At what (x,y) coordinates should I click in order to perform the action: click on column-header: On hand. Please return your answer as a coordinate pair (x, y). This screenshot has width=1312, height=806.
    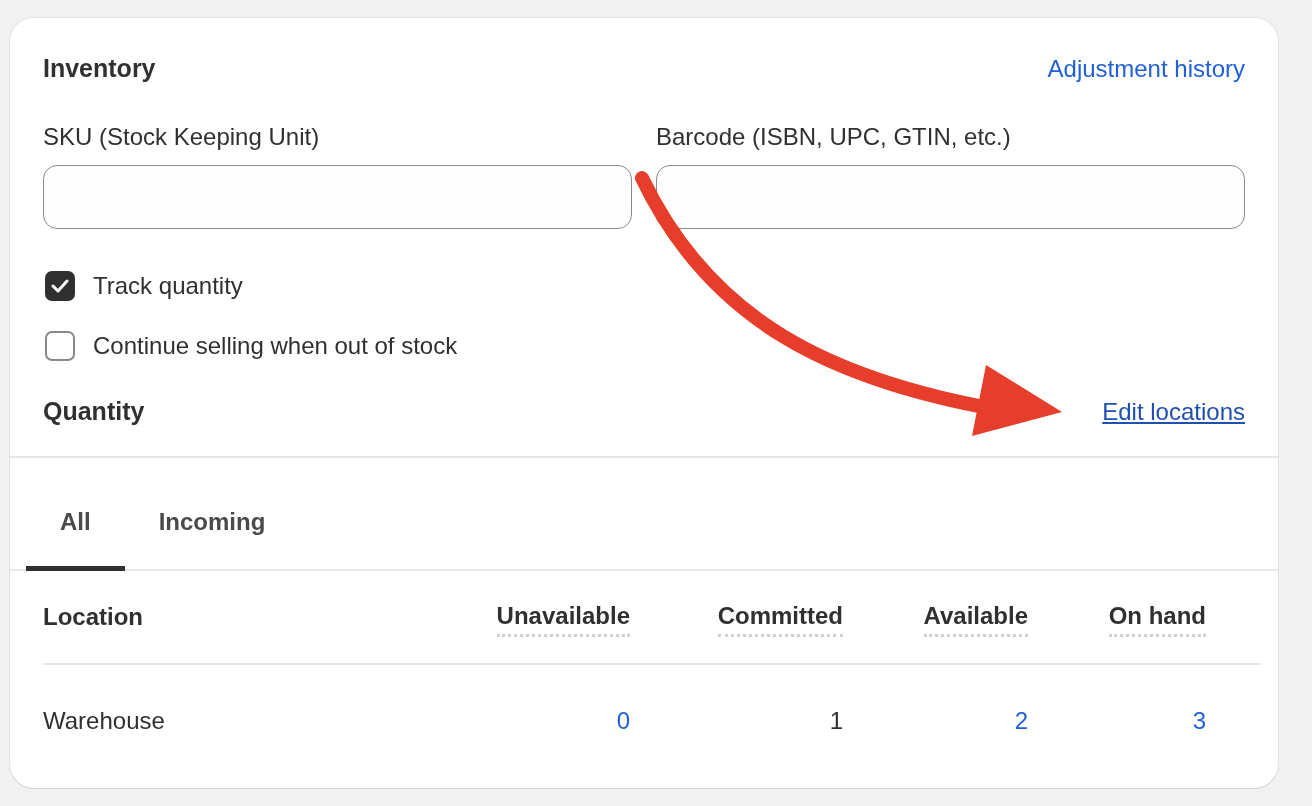
    Looking at the image, I should click on (1157, 619).